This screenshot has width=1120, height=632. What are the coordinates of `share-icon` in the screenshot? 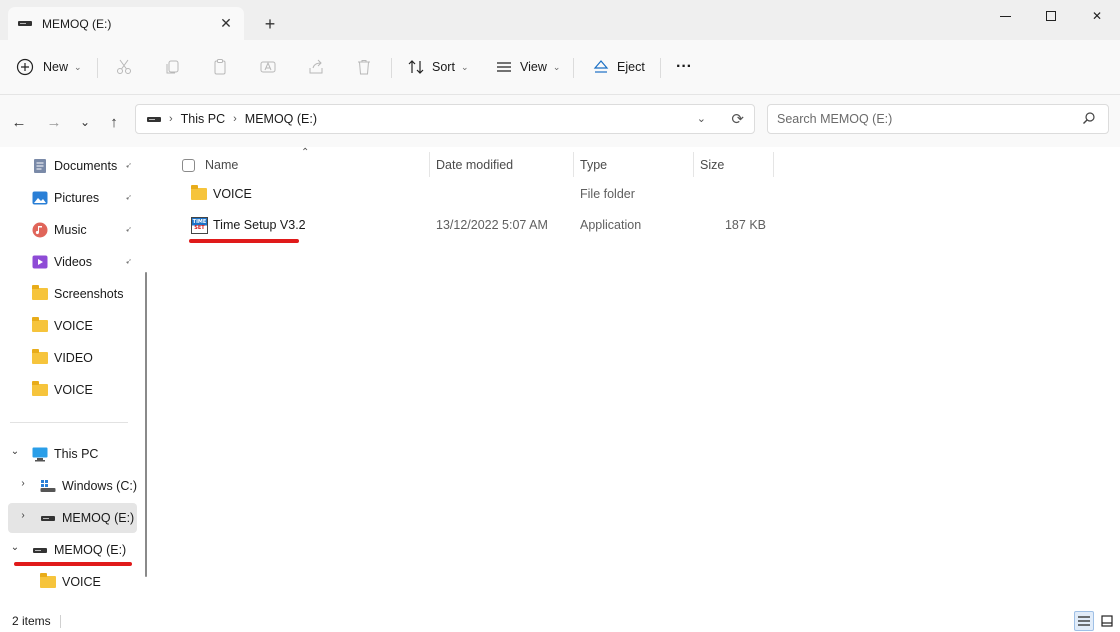 It's located at (316, 67).